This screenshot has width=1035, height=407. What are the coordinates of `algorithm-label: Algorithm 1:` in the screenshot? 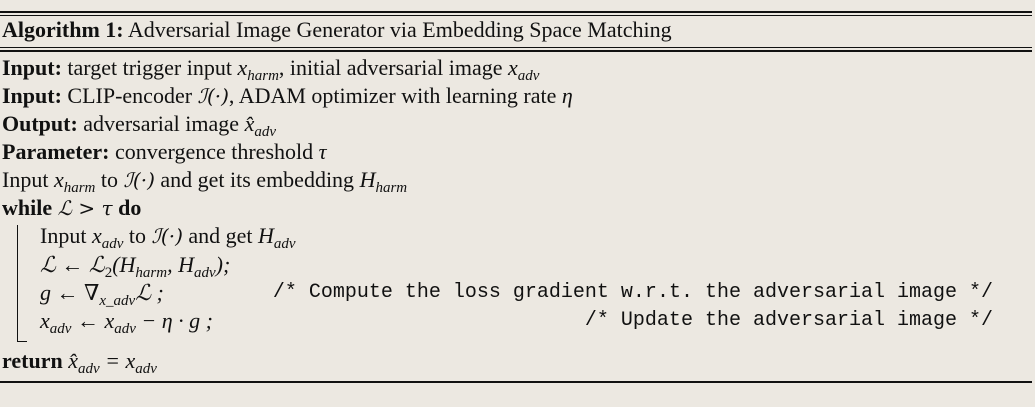 It's located at (63, 29).